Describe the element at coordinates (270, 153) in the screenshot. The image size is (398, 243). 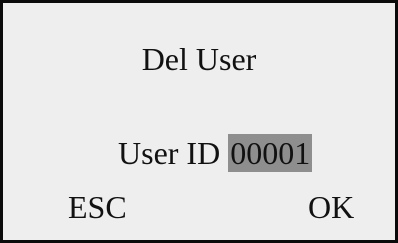
I see `user-id-input: 00001` at that location.